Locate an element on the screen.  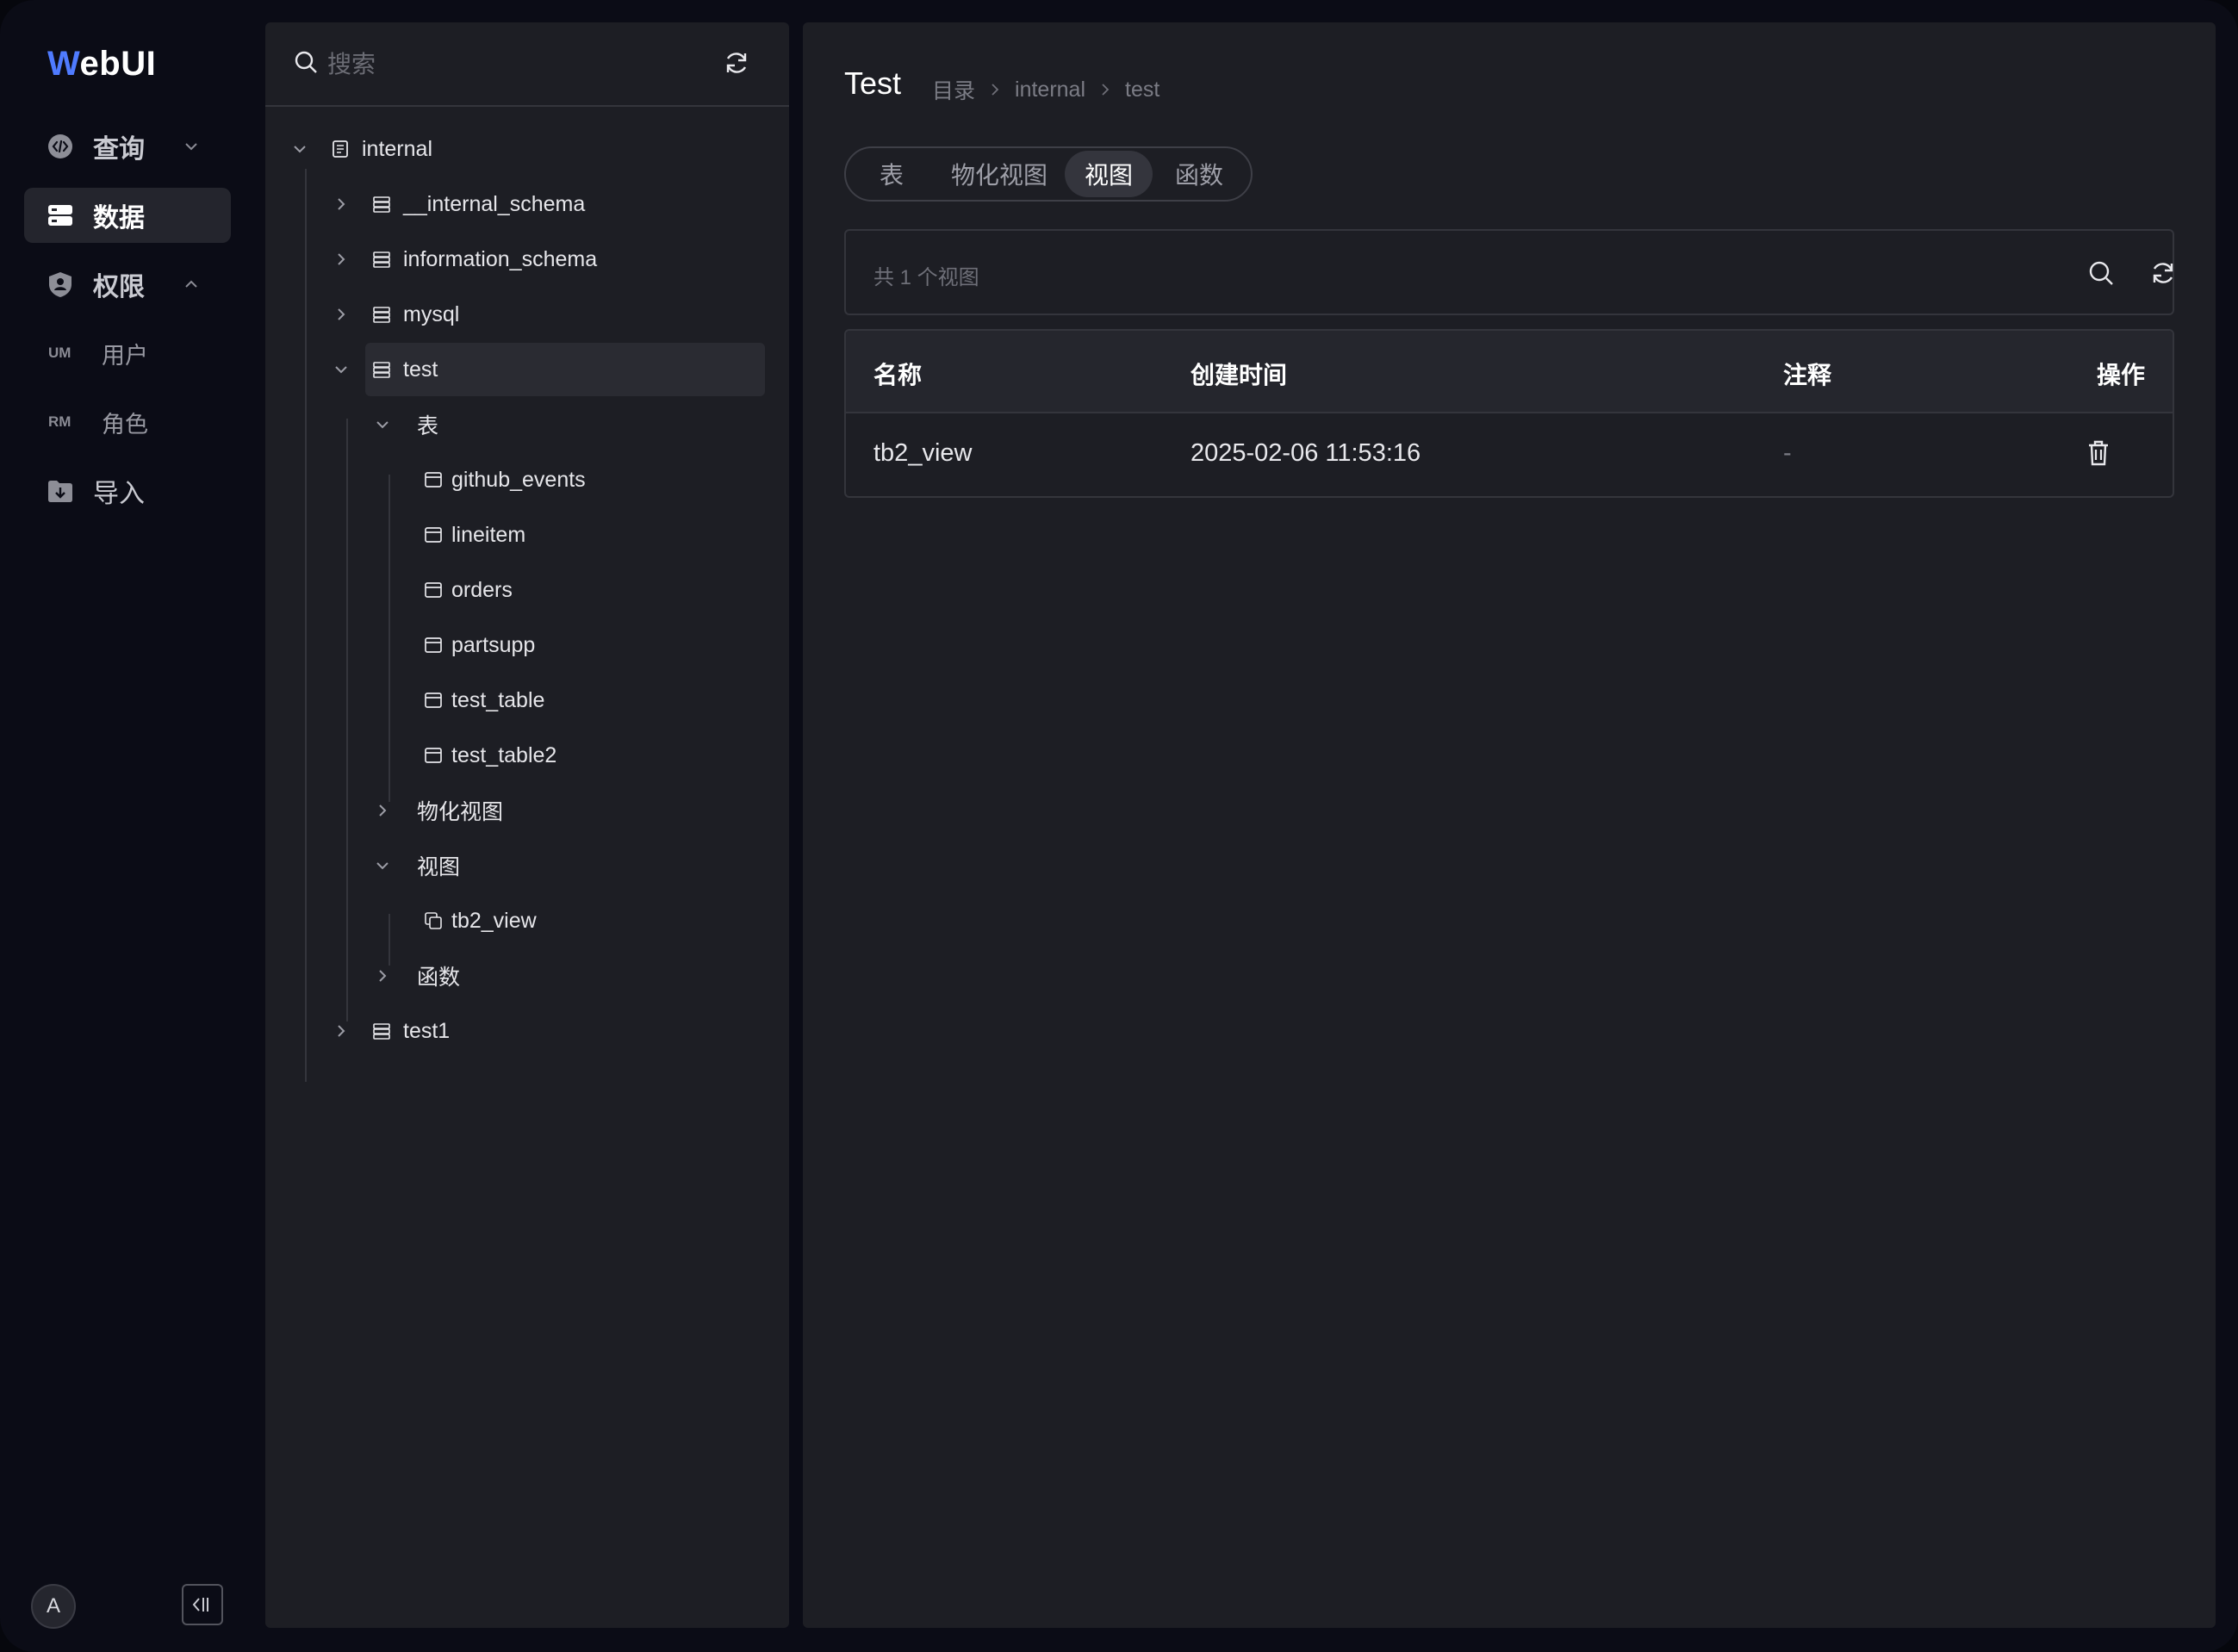
tree-search-bar is located at coordinates (527, 64).